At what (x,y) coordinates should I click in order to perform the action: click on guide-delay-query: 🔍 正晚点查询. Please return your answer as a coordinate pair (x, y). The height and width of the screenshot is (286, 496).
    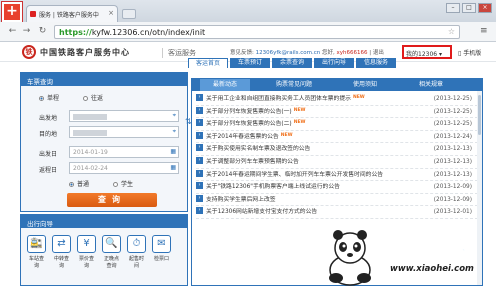
    Looking at the image, I should click on (111, 252).